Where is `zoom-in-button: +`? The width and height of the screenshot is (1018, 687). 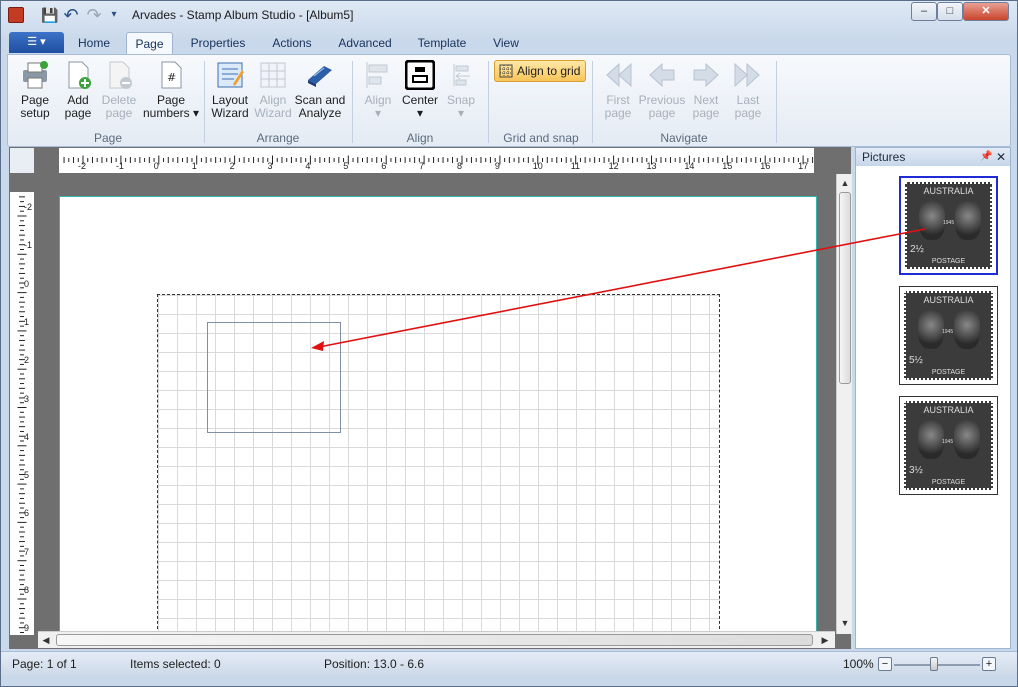
zoom-in-button: + is located at coordinates (989, 664).